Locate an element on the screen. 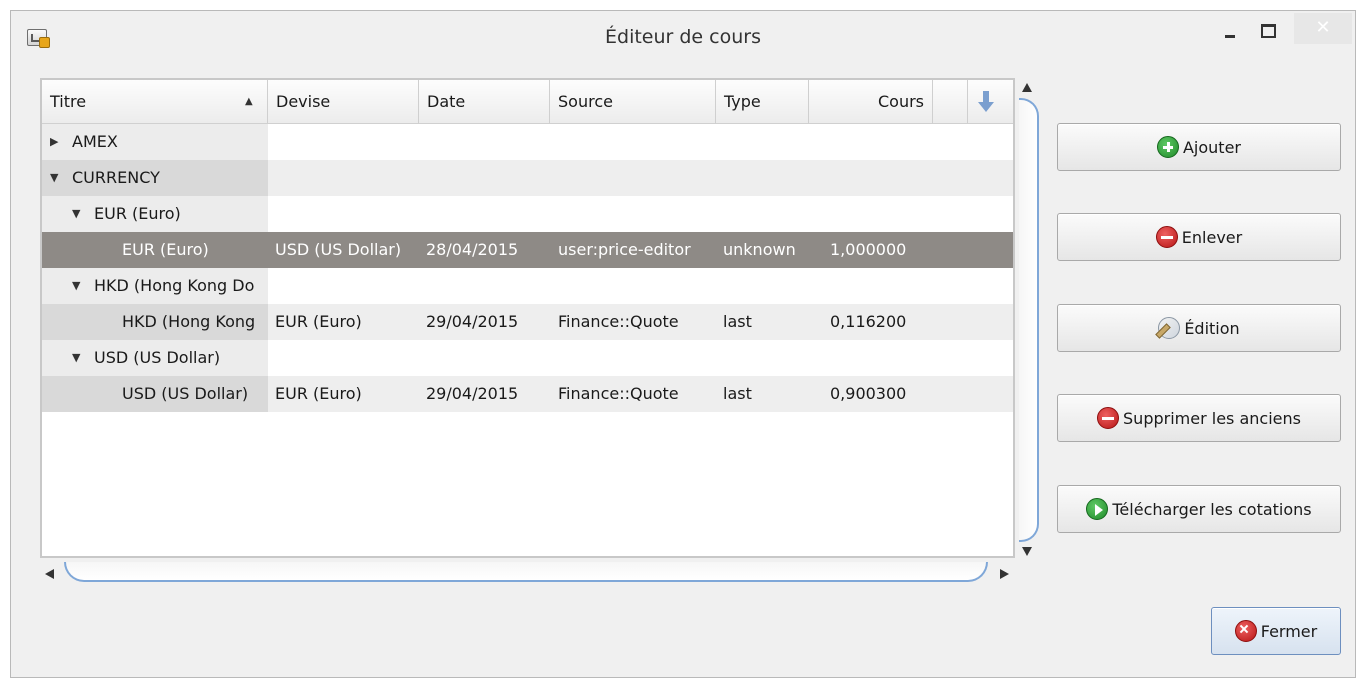 This screenshot has width=1359, height=680. remove-icon is located at coordinates (1166, 237).